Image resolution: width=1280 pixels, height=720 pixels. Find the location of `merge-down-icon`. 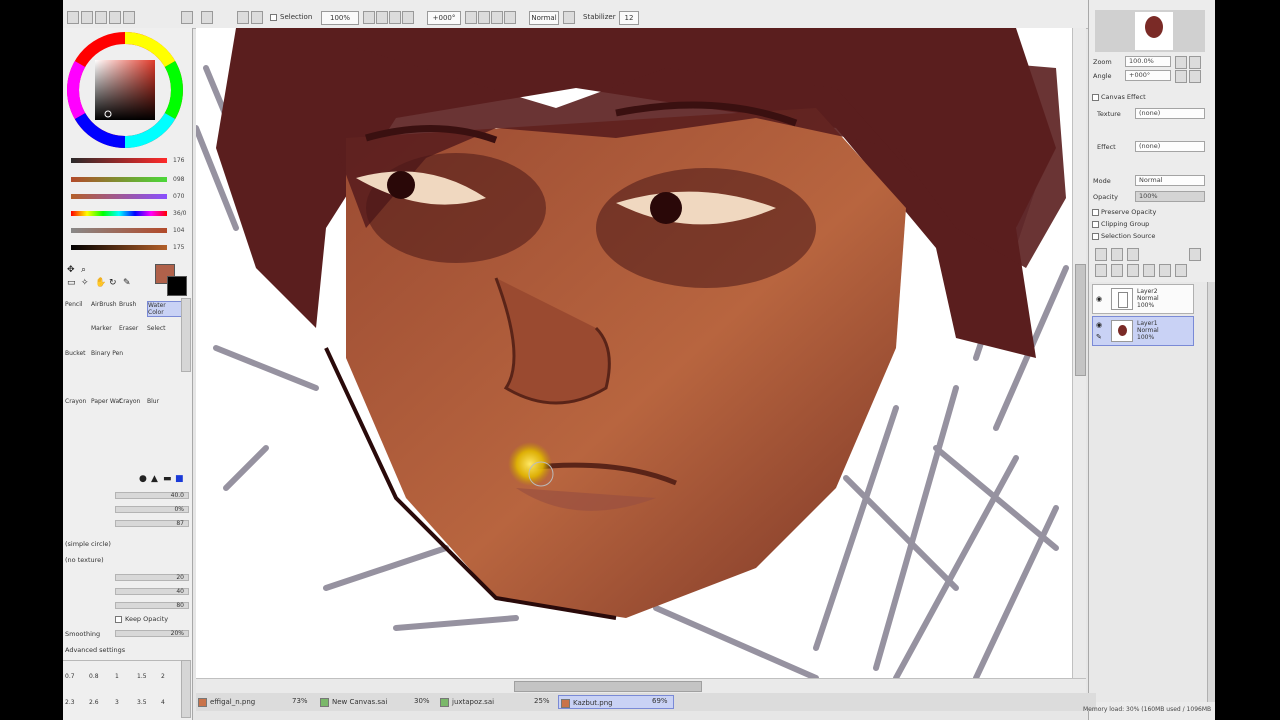

merge-down-icon is located at coordinates (1117, 270).